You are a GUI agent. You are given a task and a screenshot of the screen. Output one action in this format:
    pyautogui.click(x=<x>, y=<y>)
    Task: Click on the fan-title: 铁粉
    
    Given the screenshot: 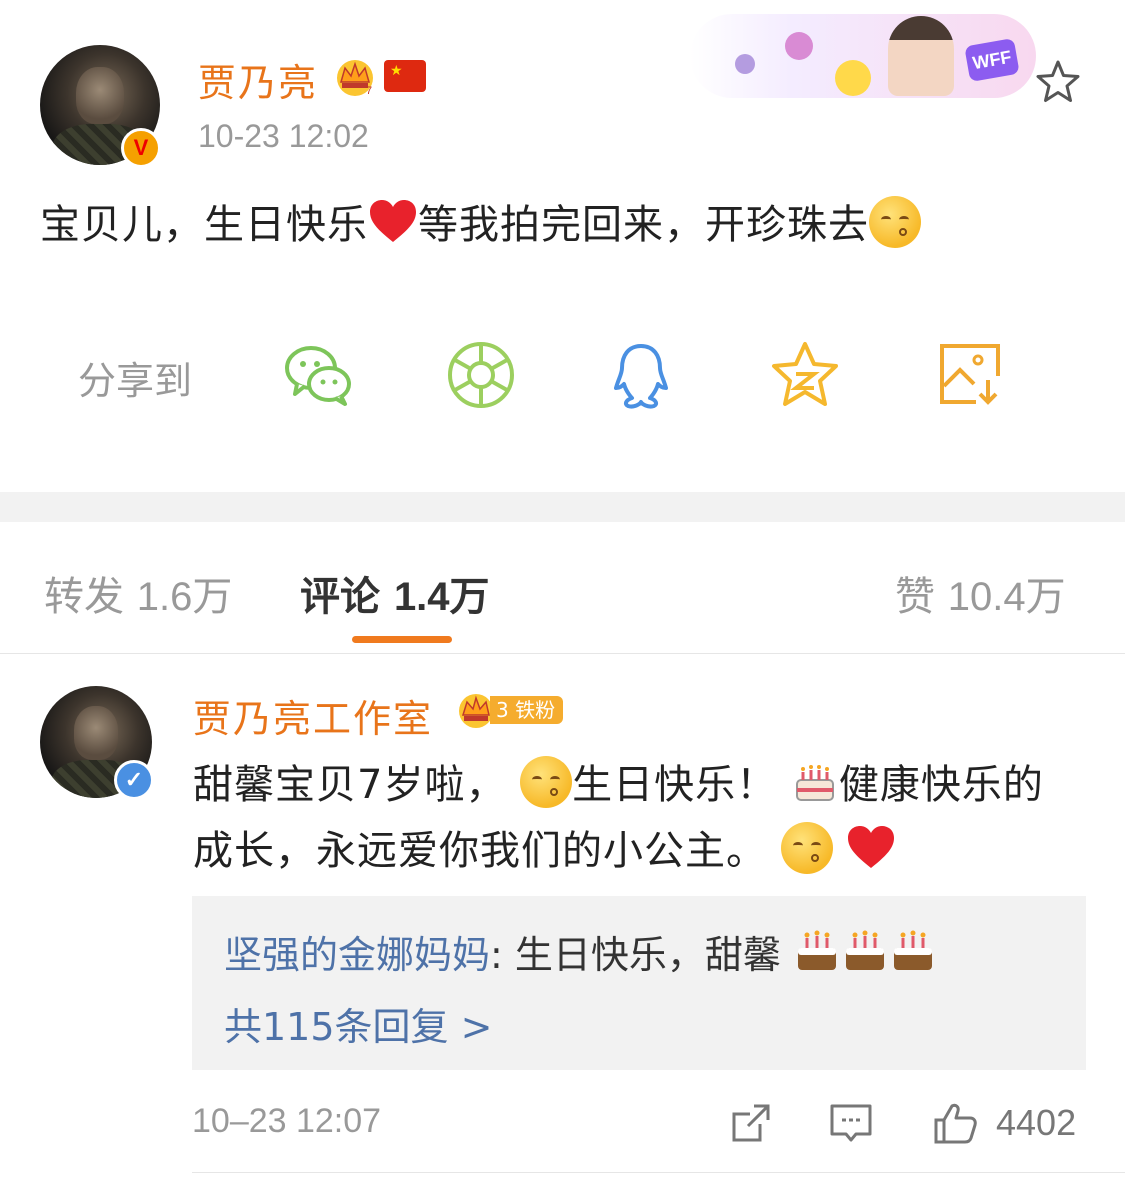 What is the action you would take?
    pyautogui.click(x=535, y=710)
    